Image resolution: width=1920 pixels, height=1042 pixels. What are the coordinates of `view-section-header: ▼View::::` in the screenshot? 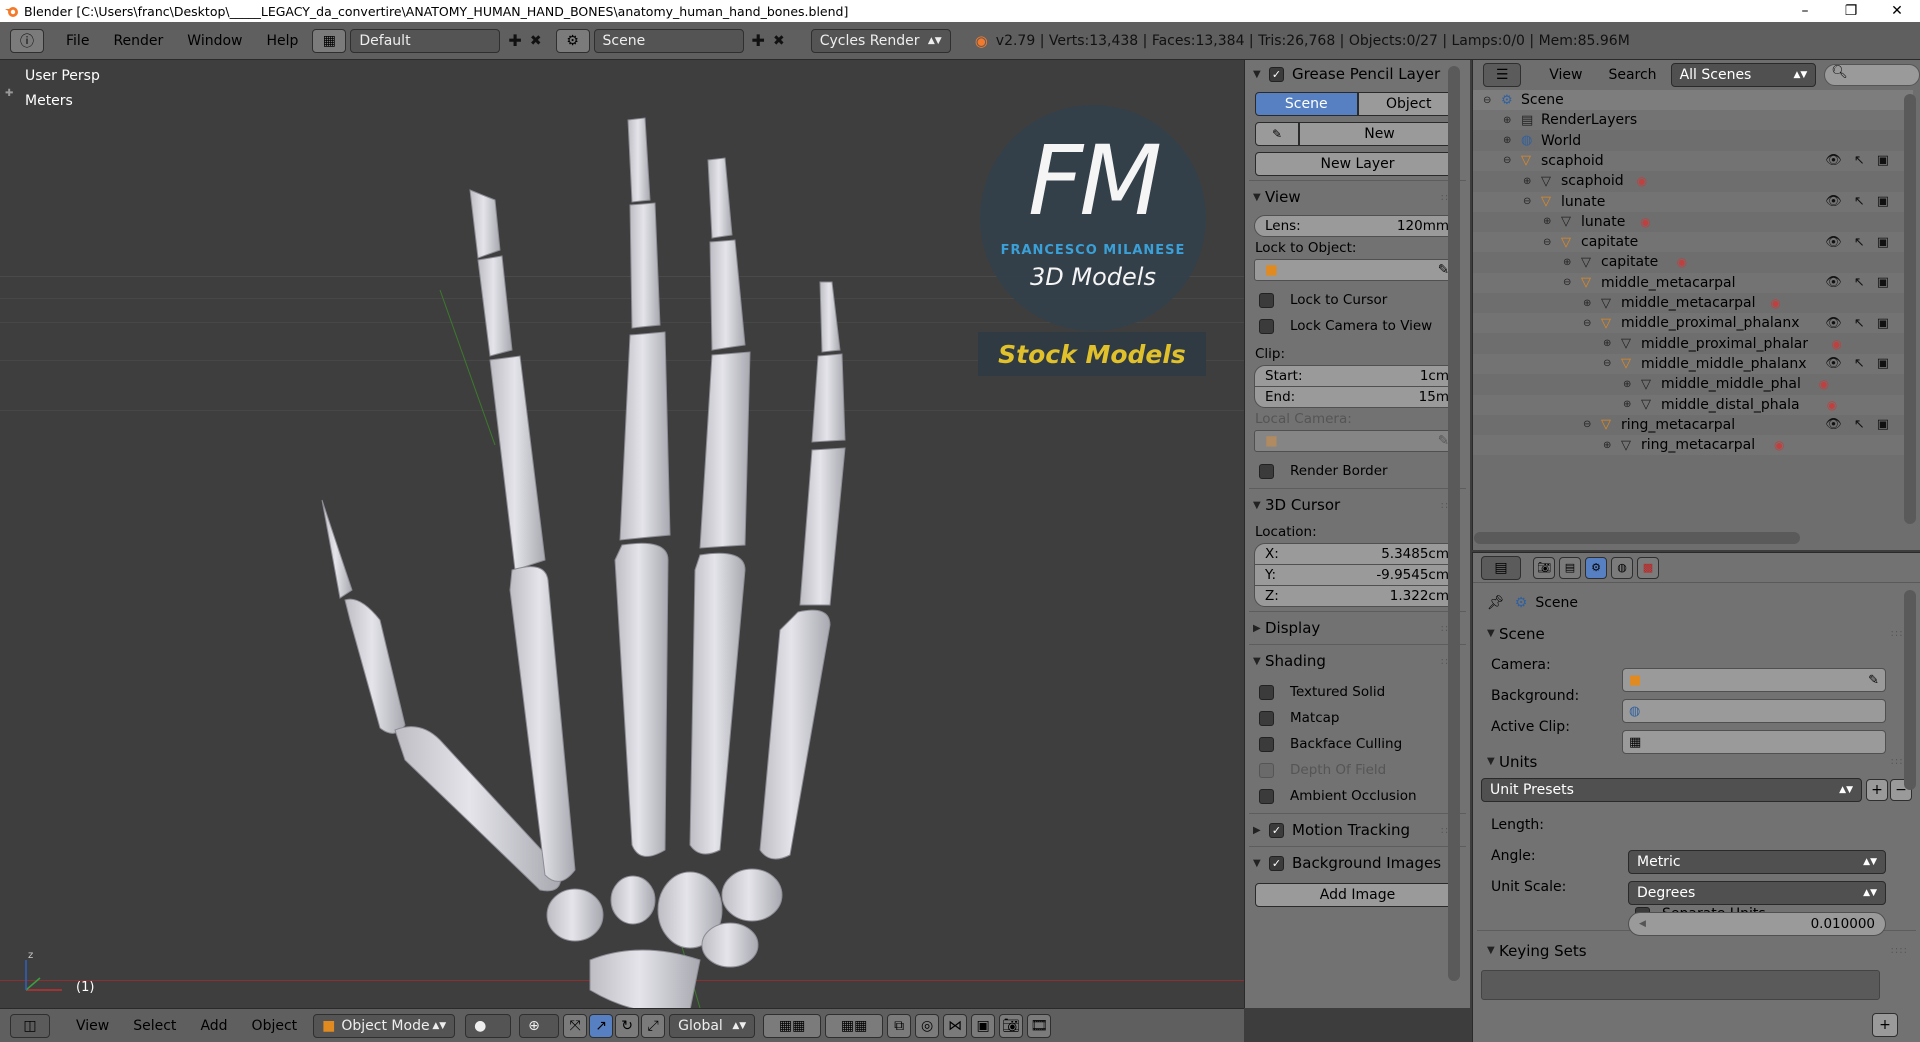 It's located at (1357, 197).